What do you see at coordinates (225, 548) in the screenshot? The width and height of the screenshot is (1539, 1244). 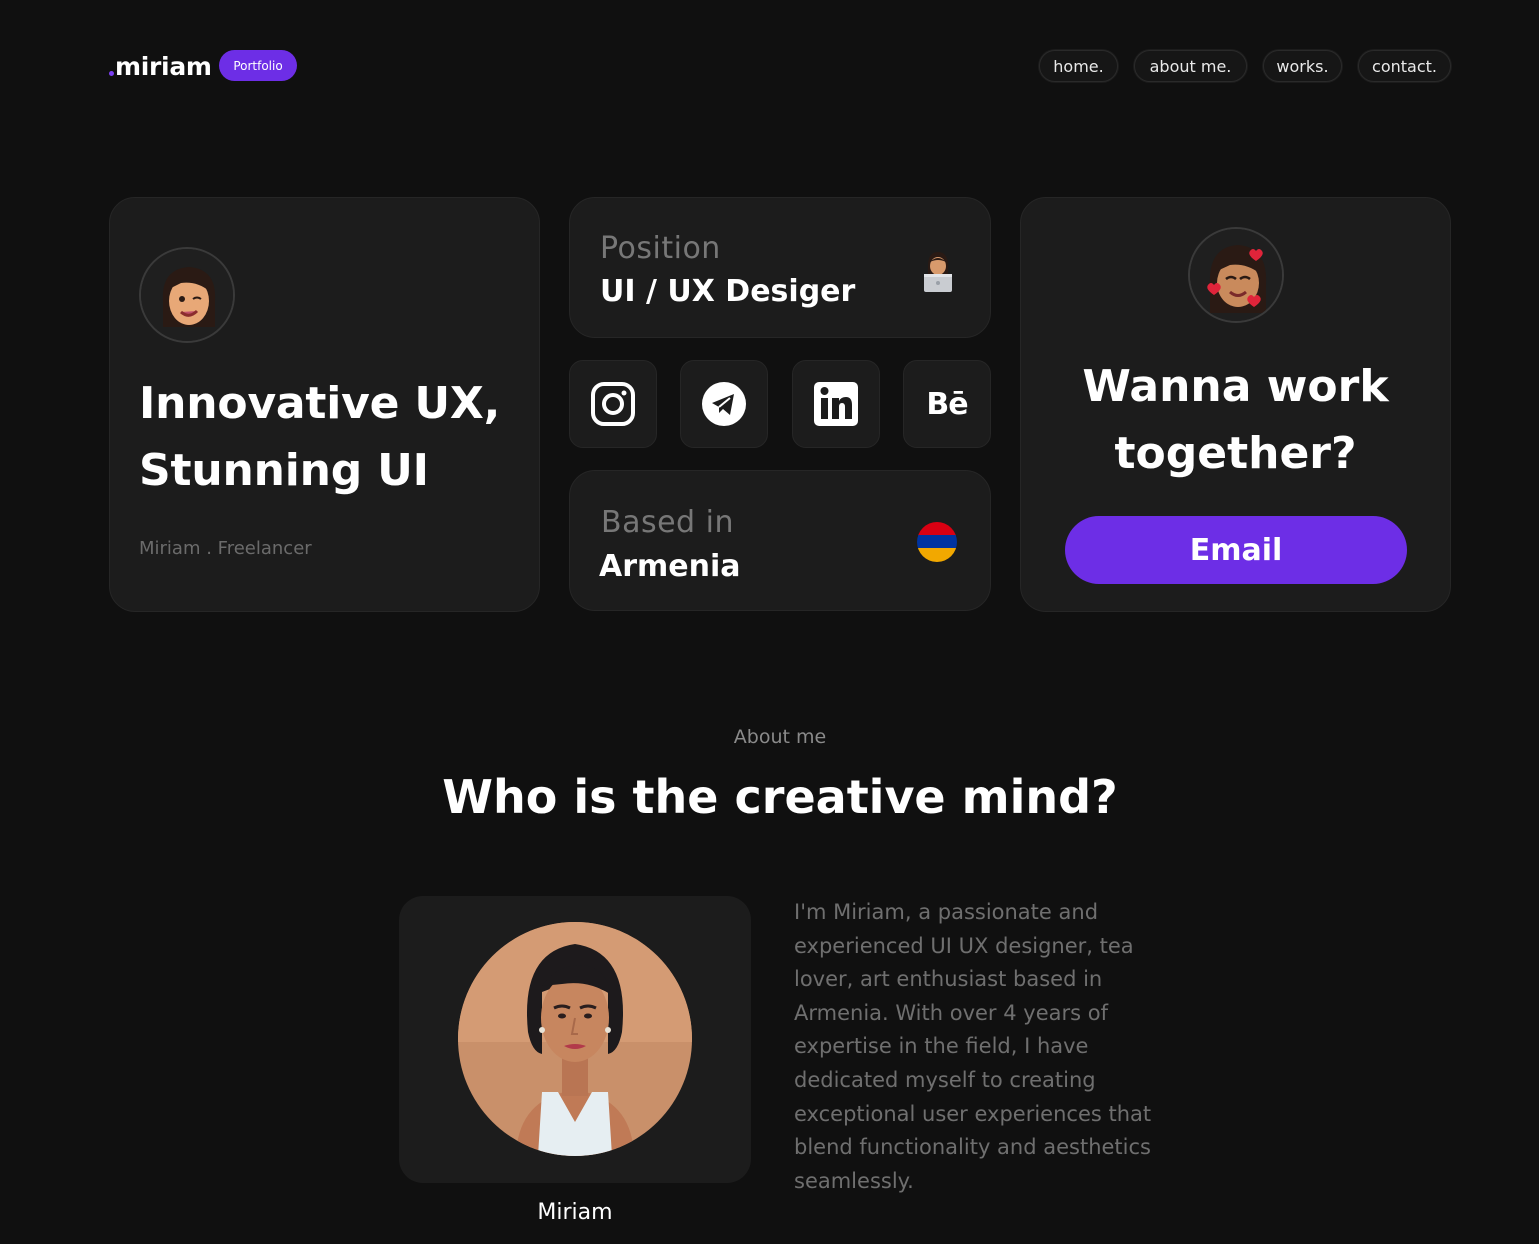 I see `hero-subtitle: Miriam . Freelancer` at bounding box center [225, 548].